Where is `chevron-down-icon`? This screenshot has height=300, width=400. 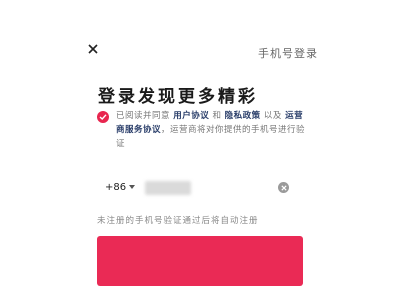 chevron-down-icon is located at coordinates (132, 187).